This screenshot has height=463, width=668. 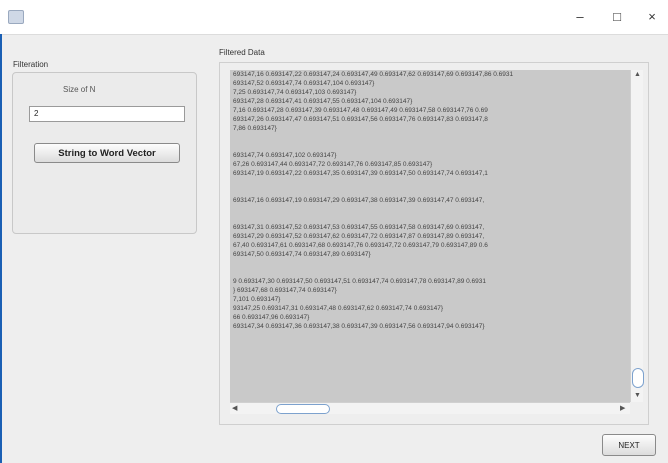 I want to click on vertical-scroll-thumb, so click(x=638, y=378).